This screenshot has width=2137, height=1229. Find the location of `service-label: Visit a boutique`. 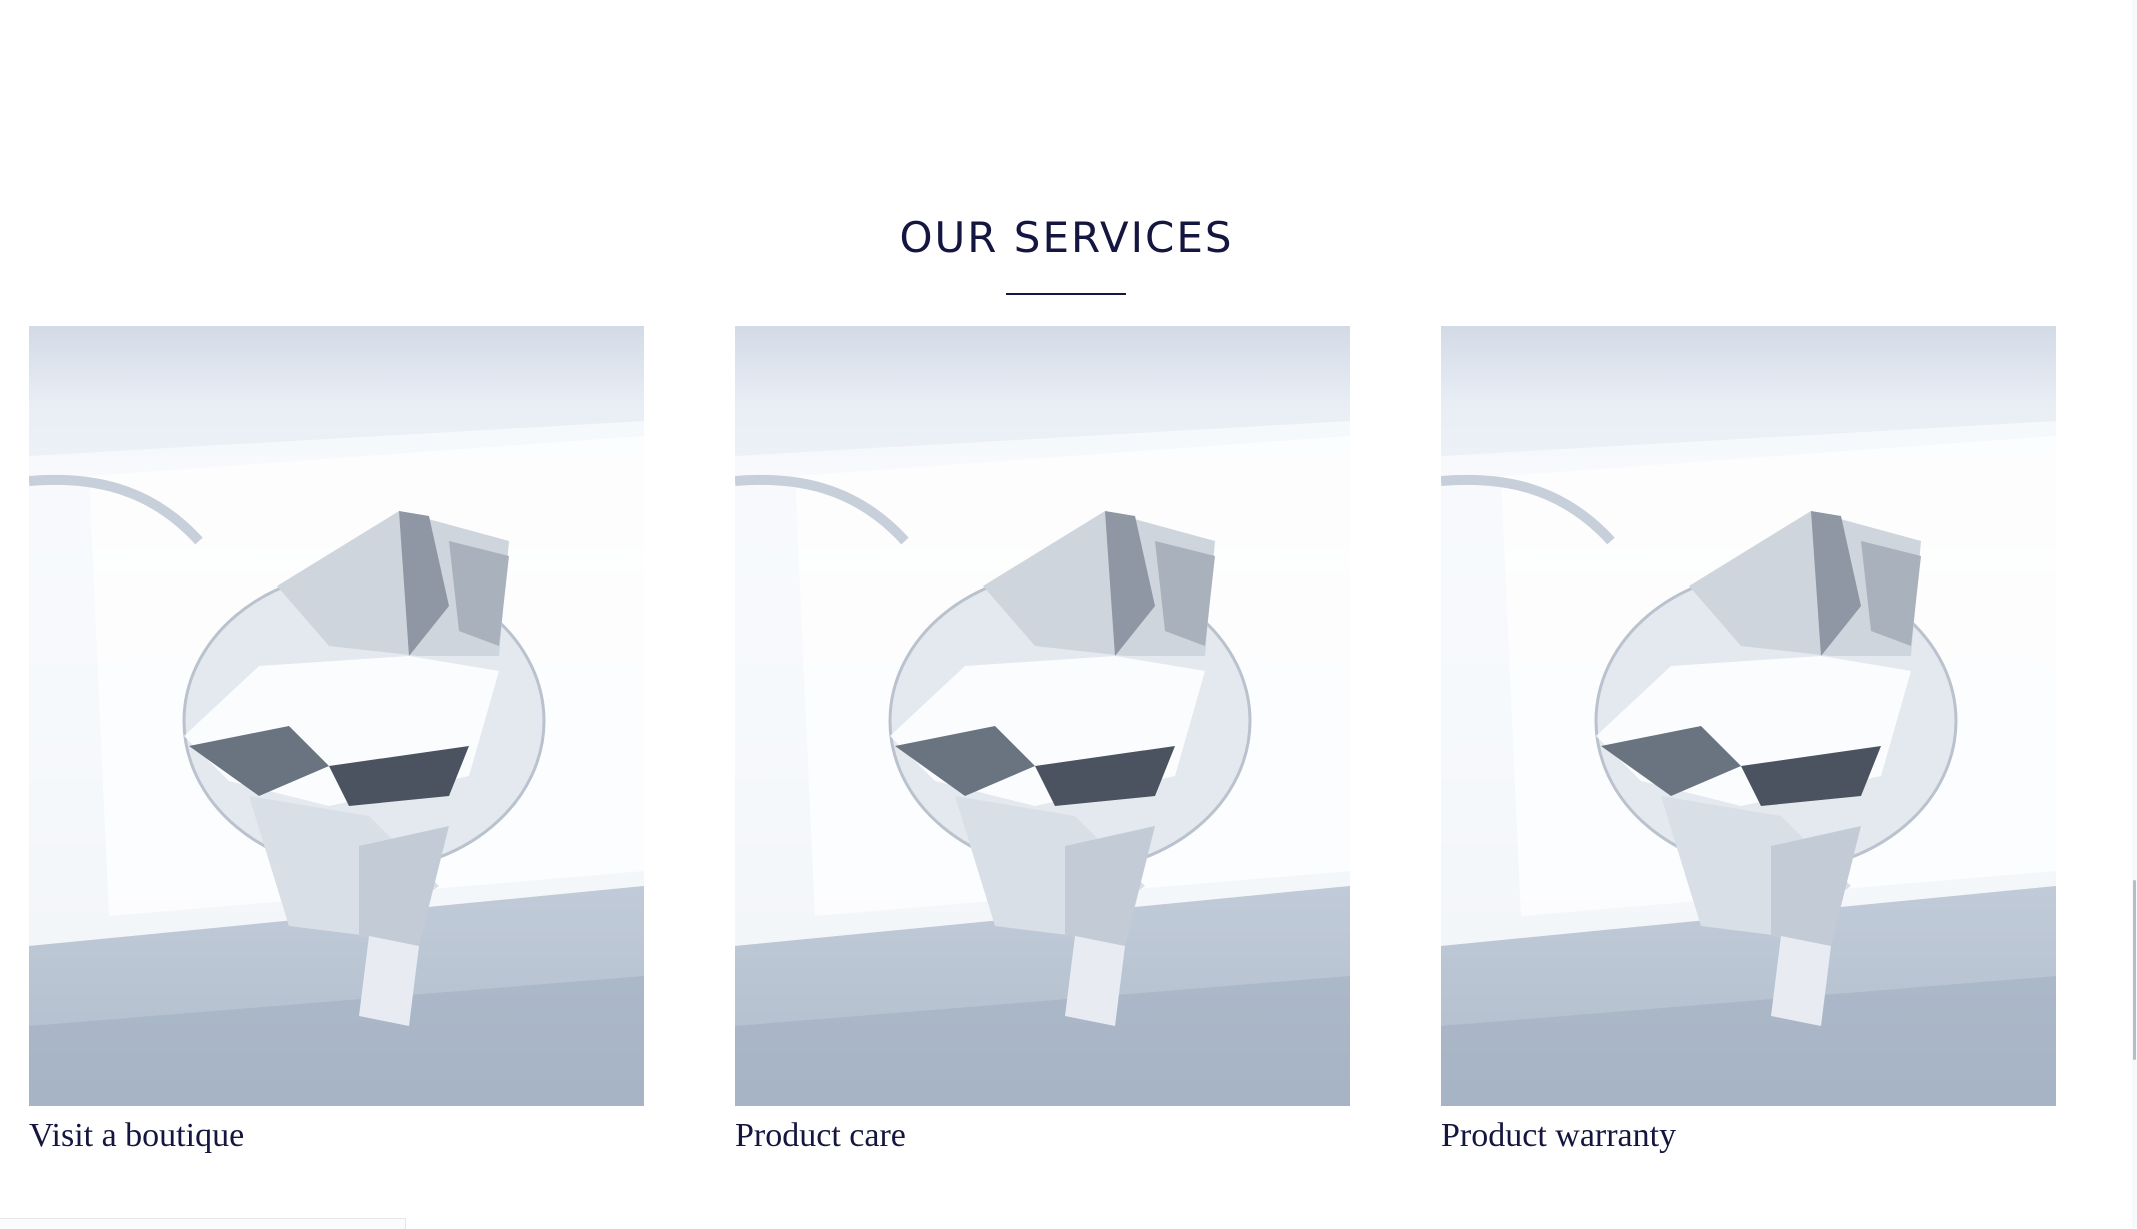

service-label: Visit a boutique is located at coordinates (336, 1136).